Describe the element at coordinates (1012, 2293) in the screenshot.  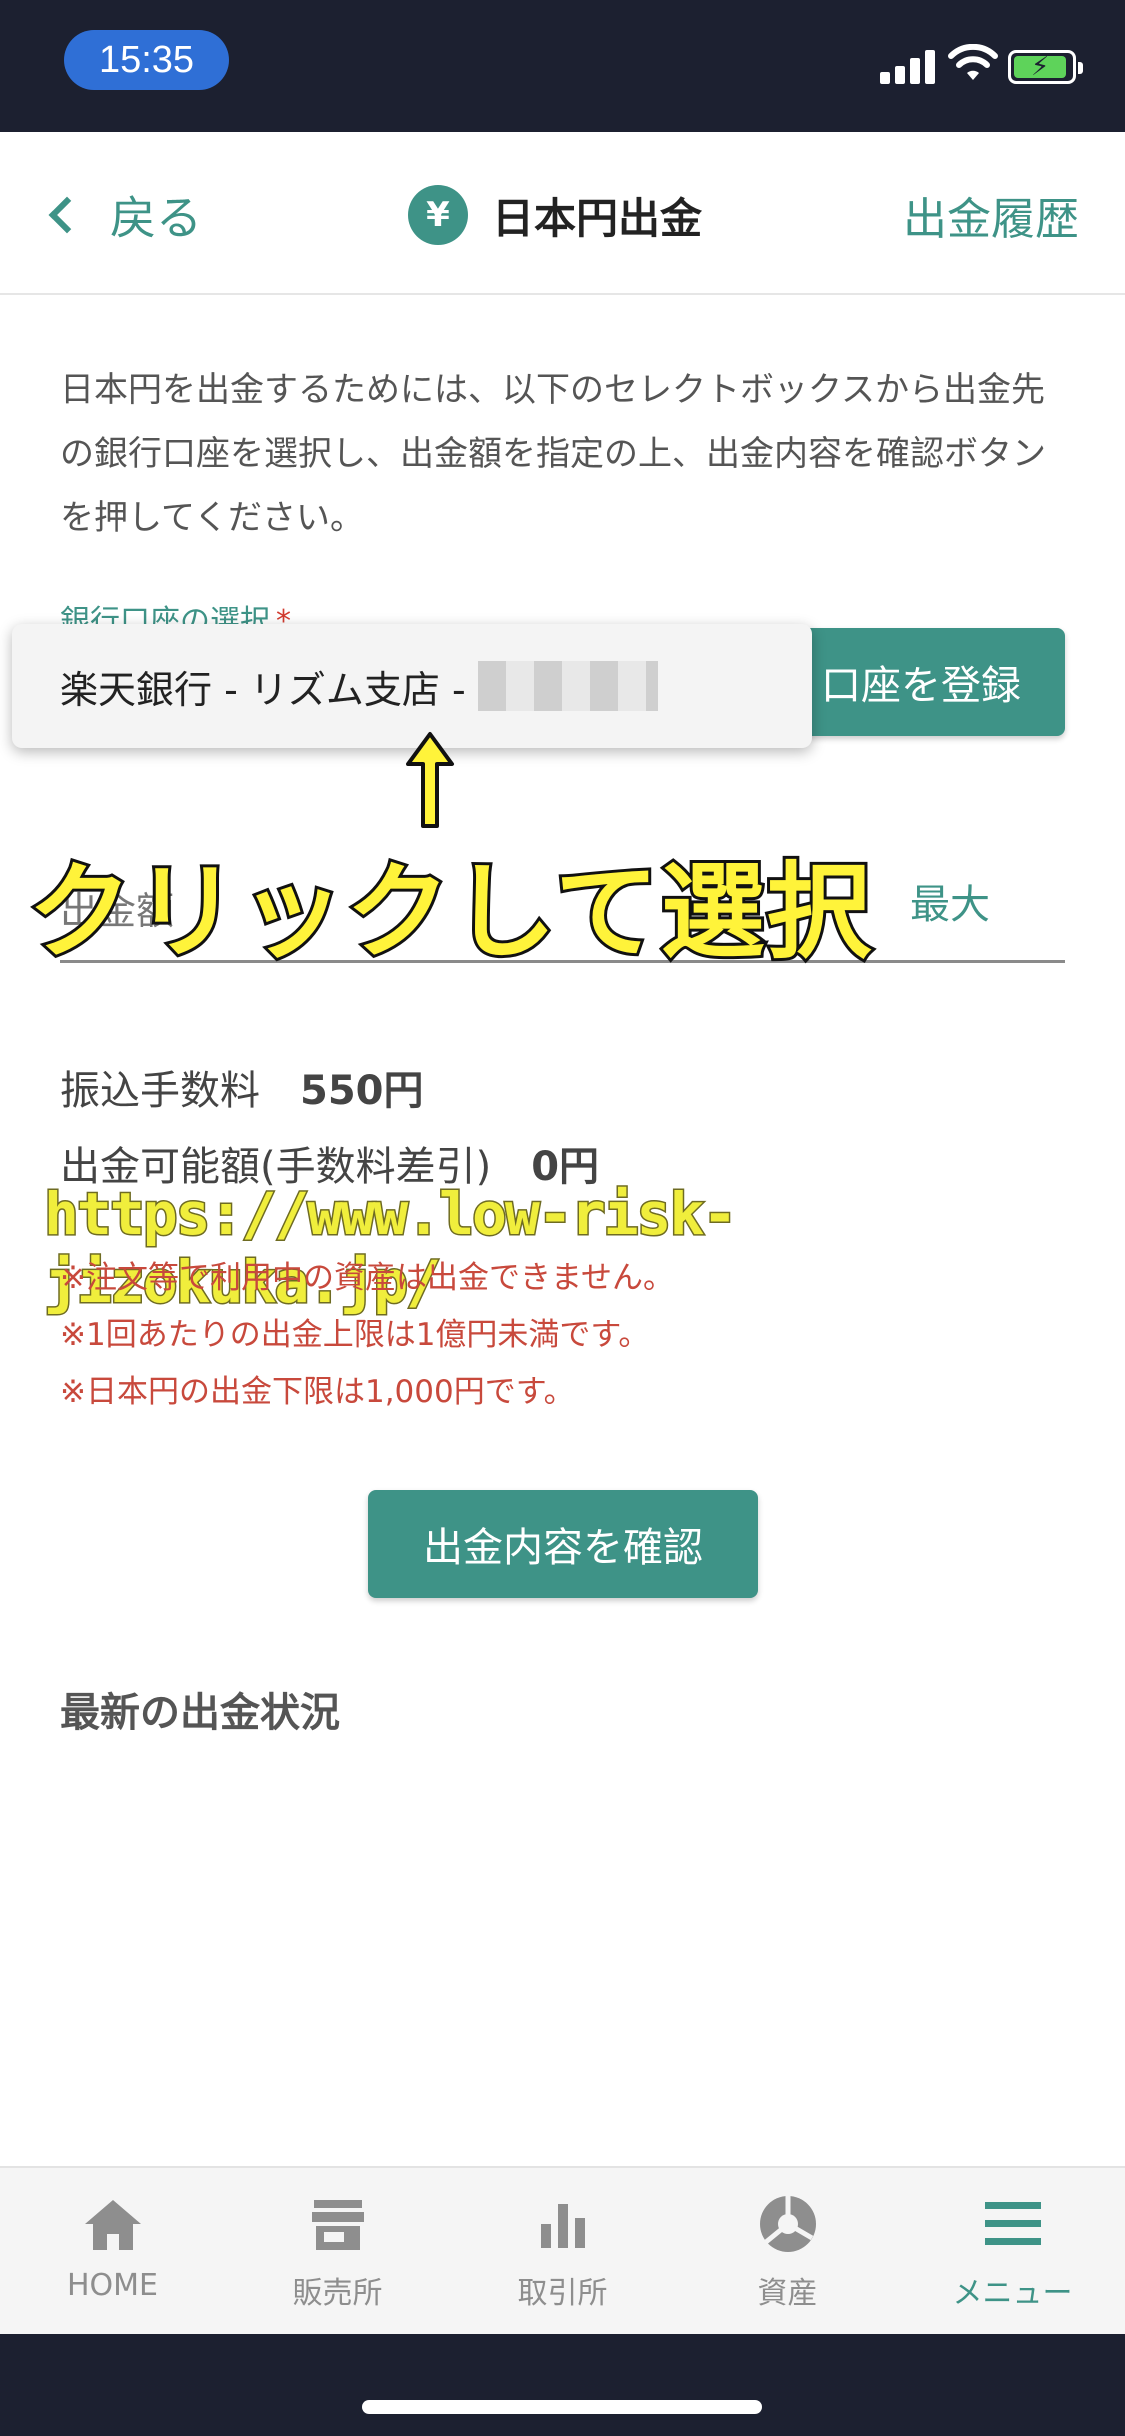
I see `tab-label: メニュー` at that location.